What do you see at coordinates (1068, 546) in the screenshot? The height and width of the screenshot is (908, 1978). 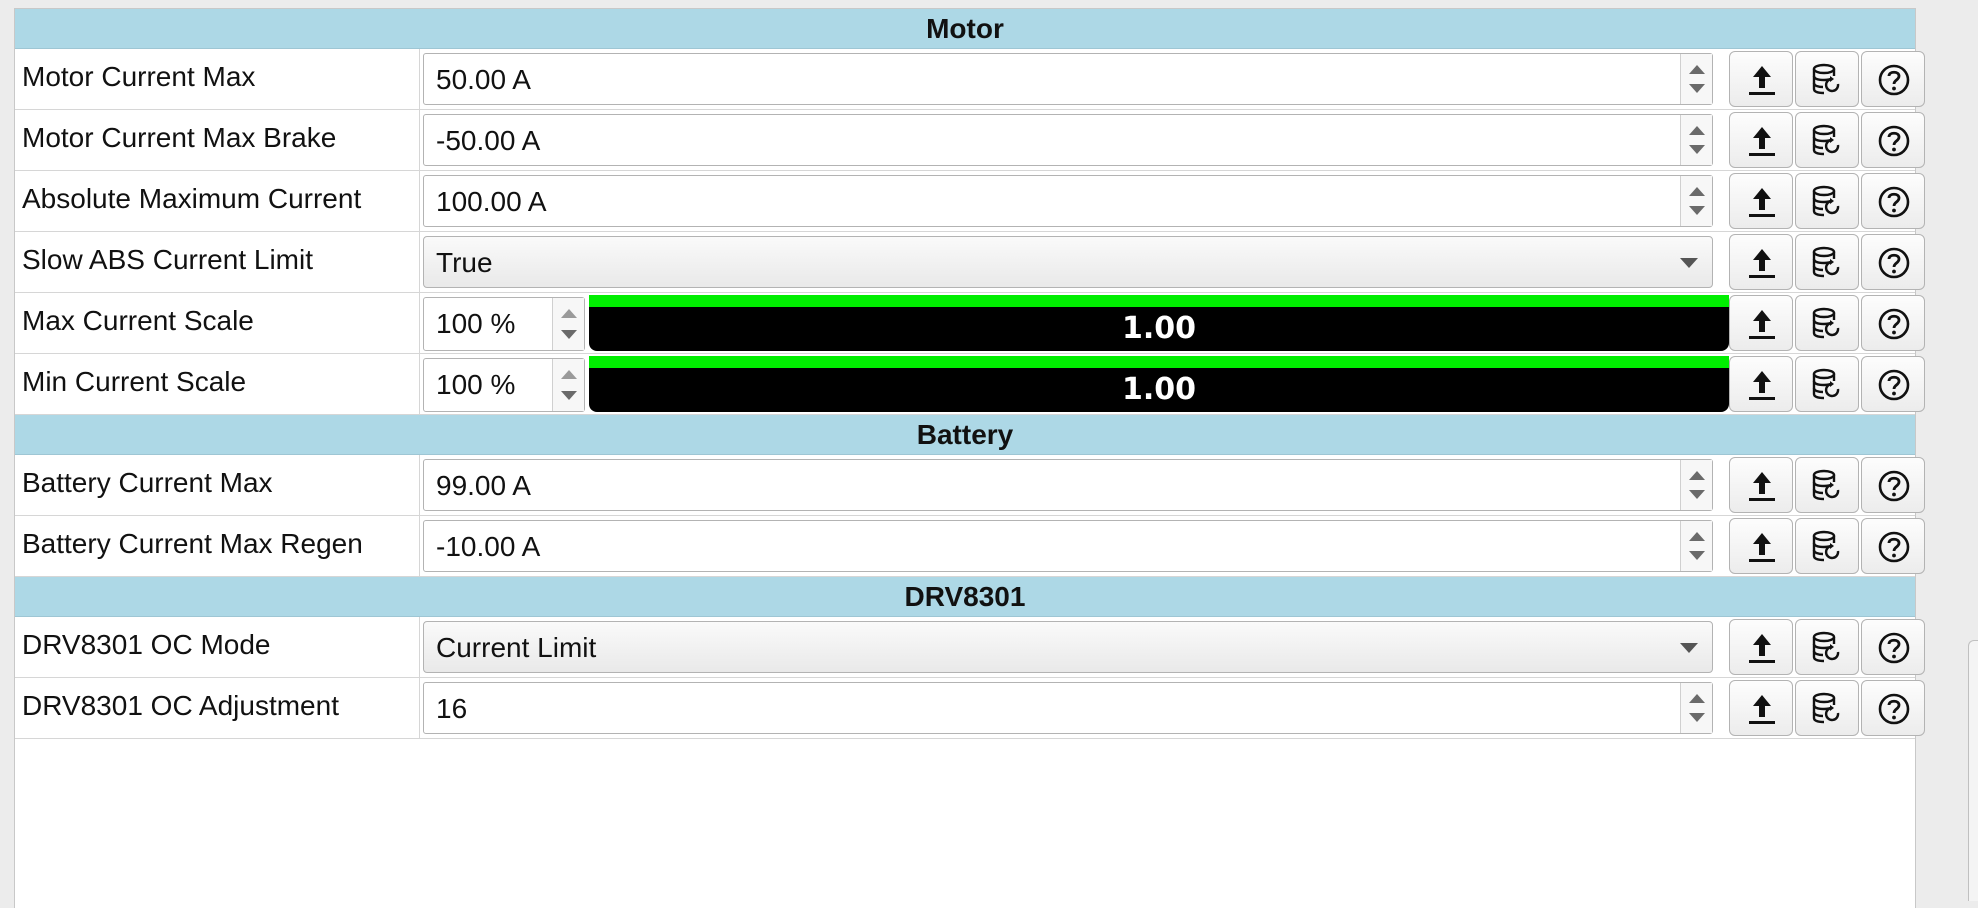 I see `value-spinbox: -10.00 A` at bounding box center [1068, 546].